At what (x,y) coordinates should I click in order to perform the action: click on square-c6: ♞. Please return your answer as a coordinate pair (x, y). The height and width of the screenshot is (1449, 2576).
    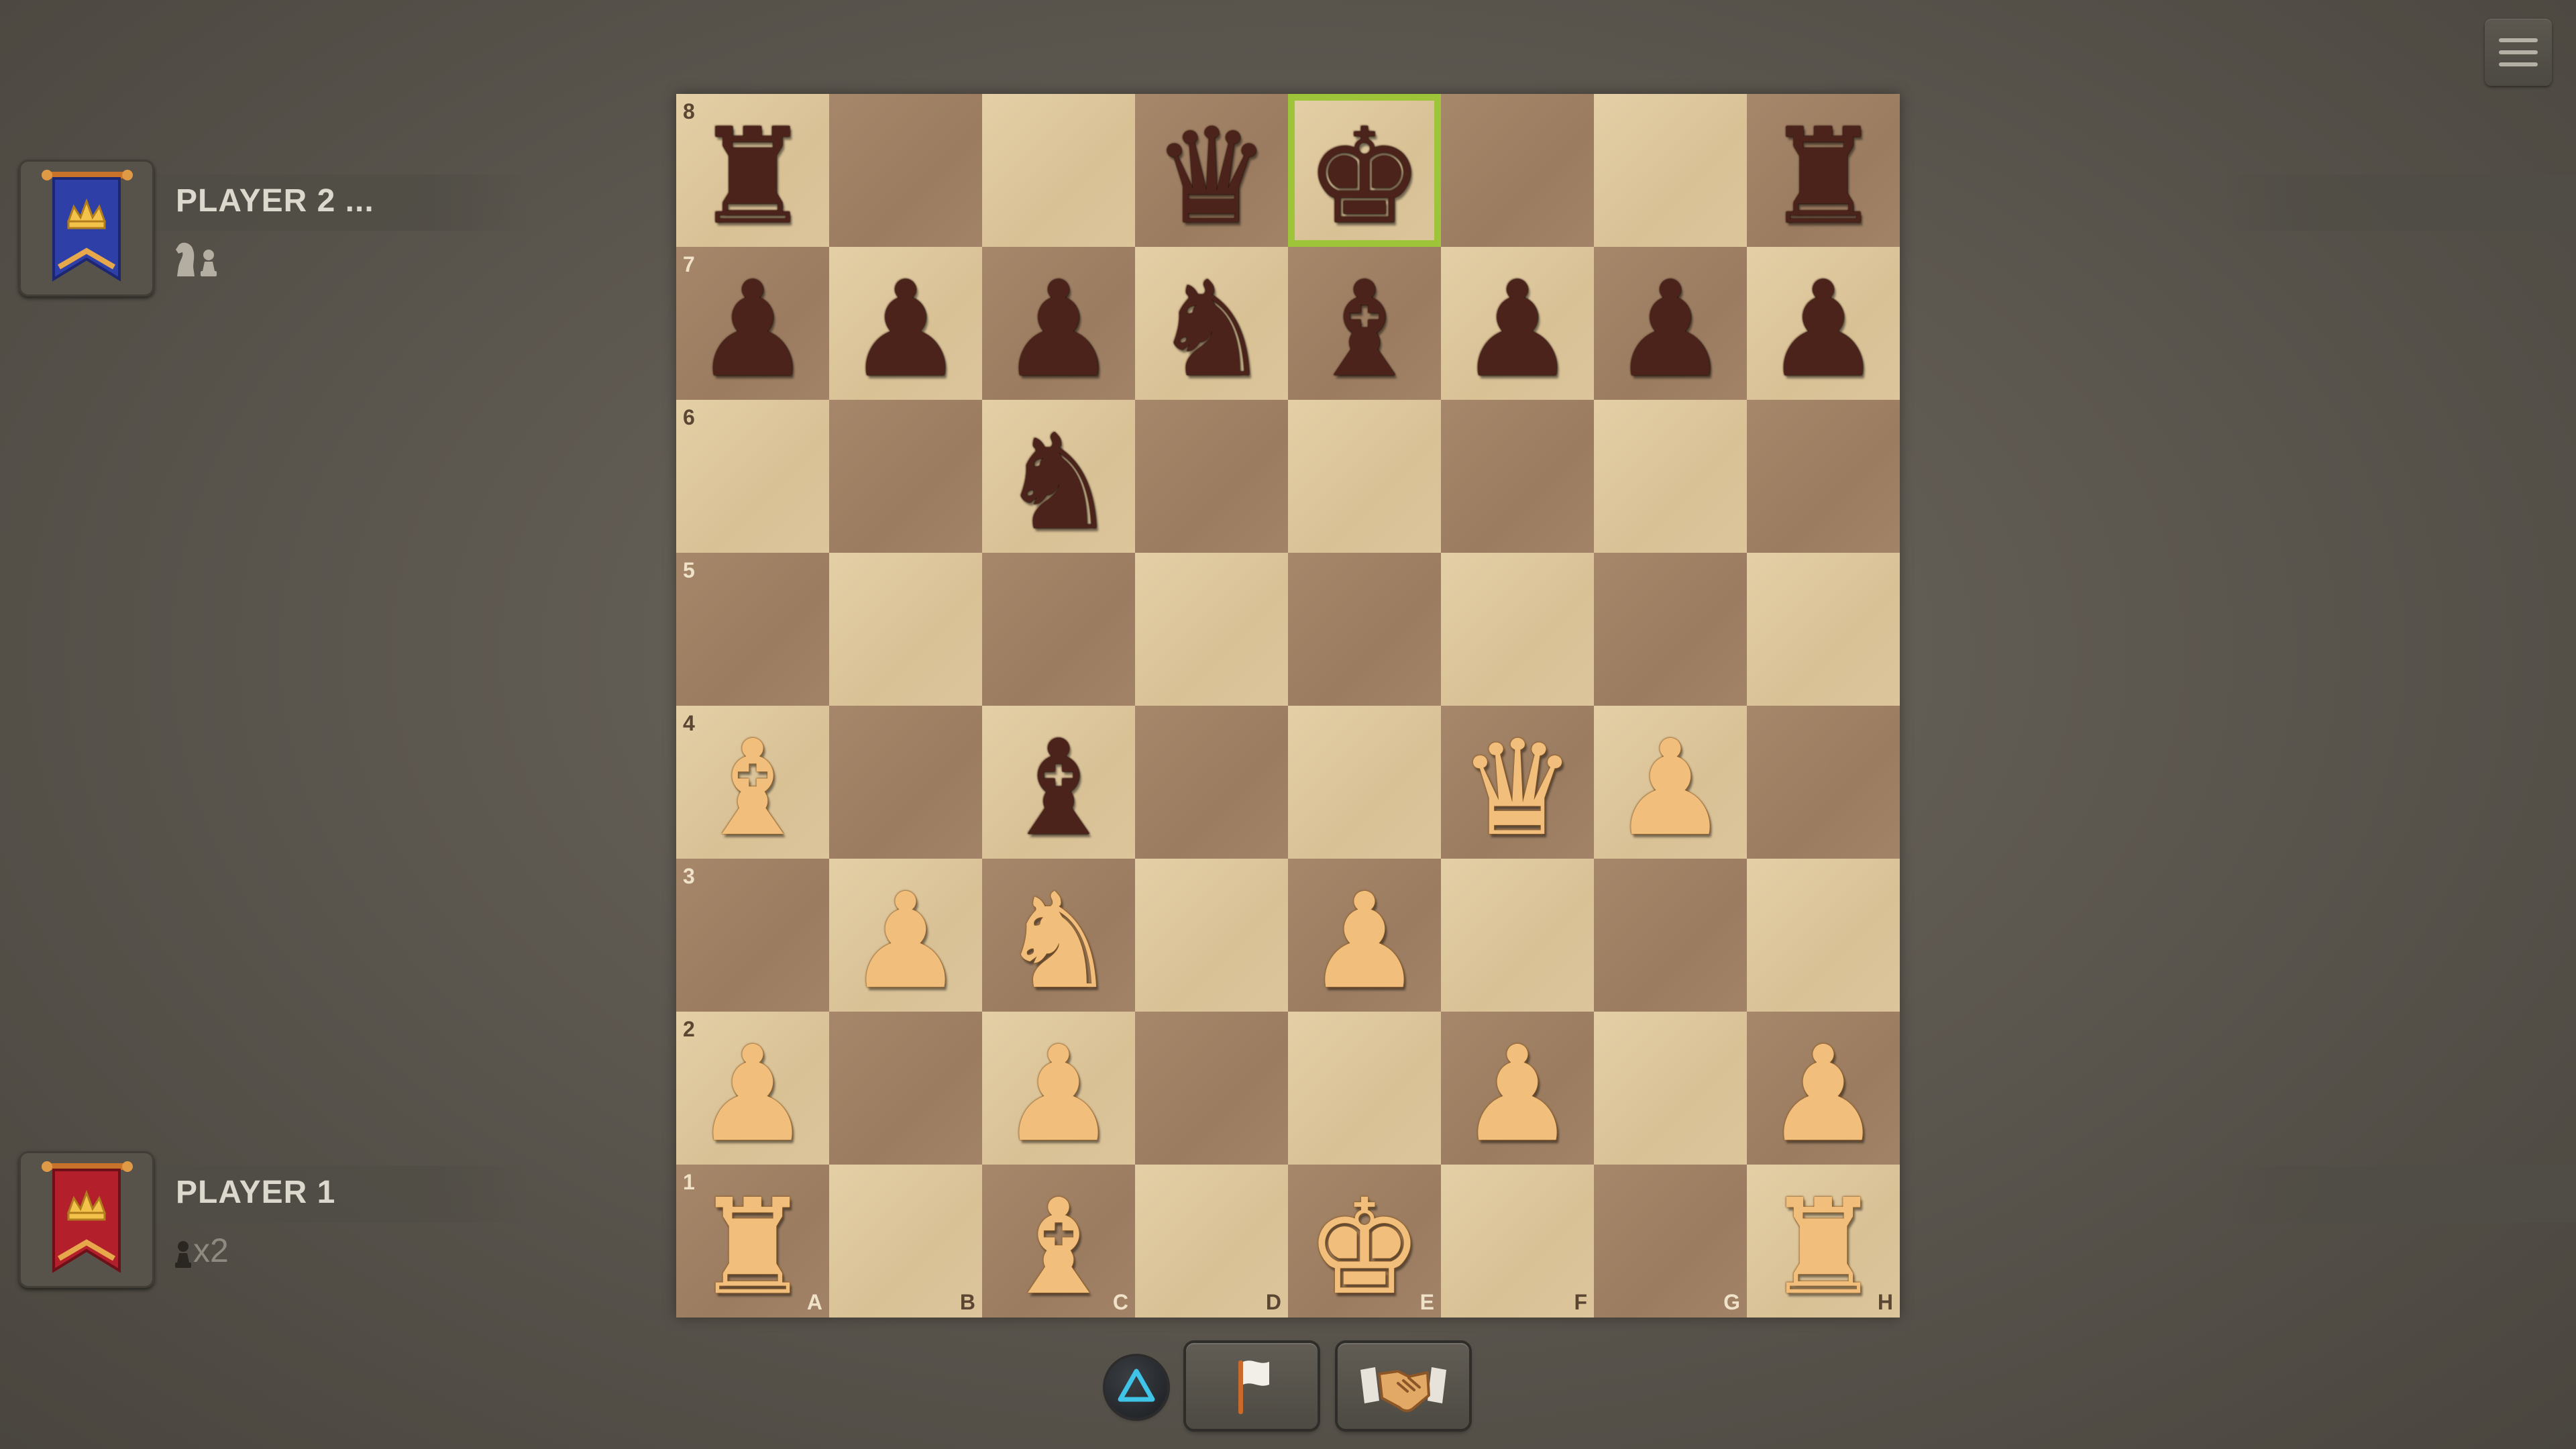
    Looking at the image, I should click on (1058, 476).